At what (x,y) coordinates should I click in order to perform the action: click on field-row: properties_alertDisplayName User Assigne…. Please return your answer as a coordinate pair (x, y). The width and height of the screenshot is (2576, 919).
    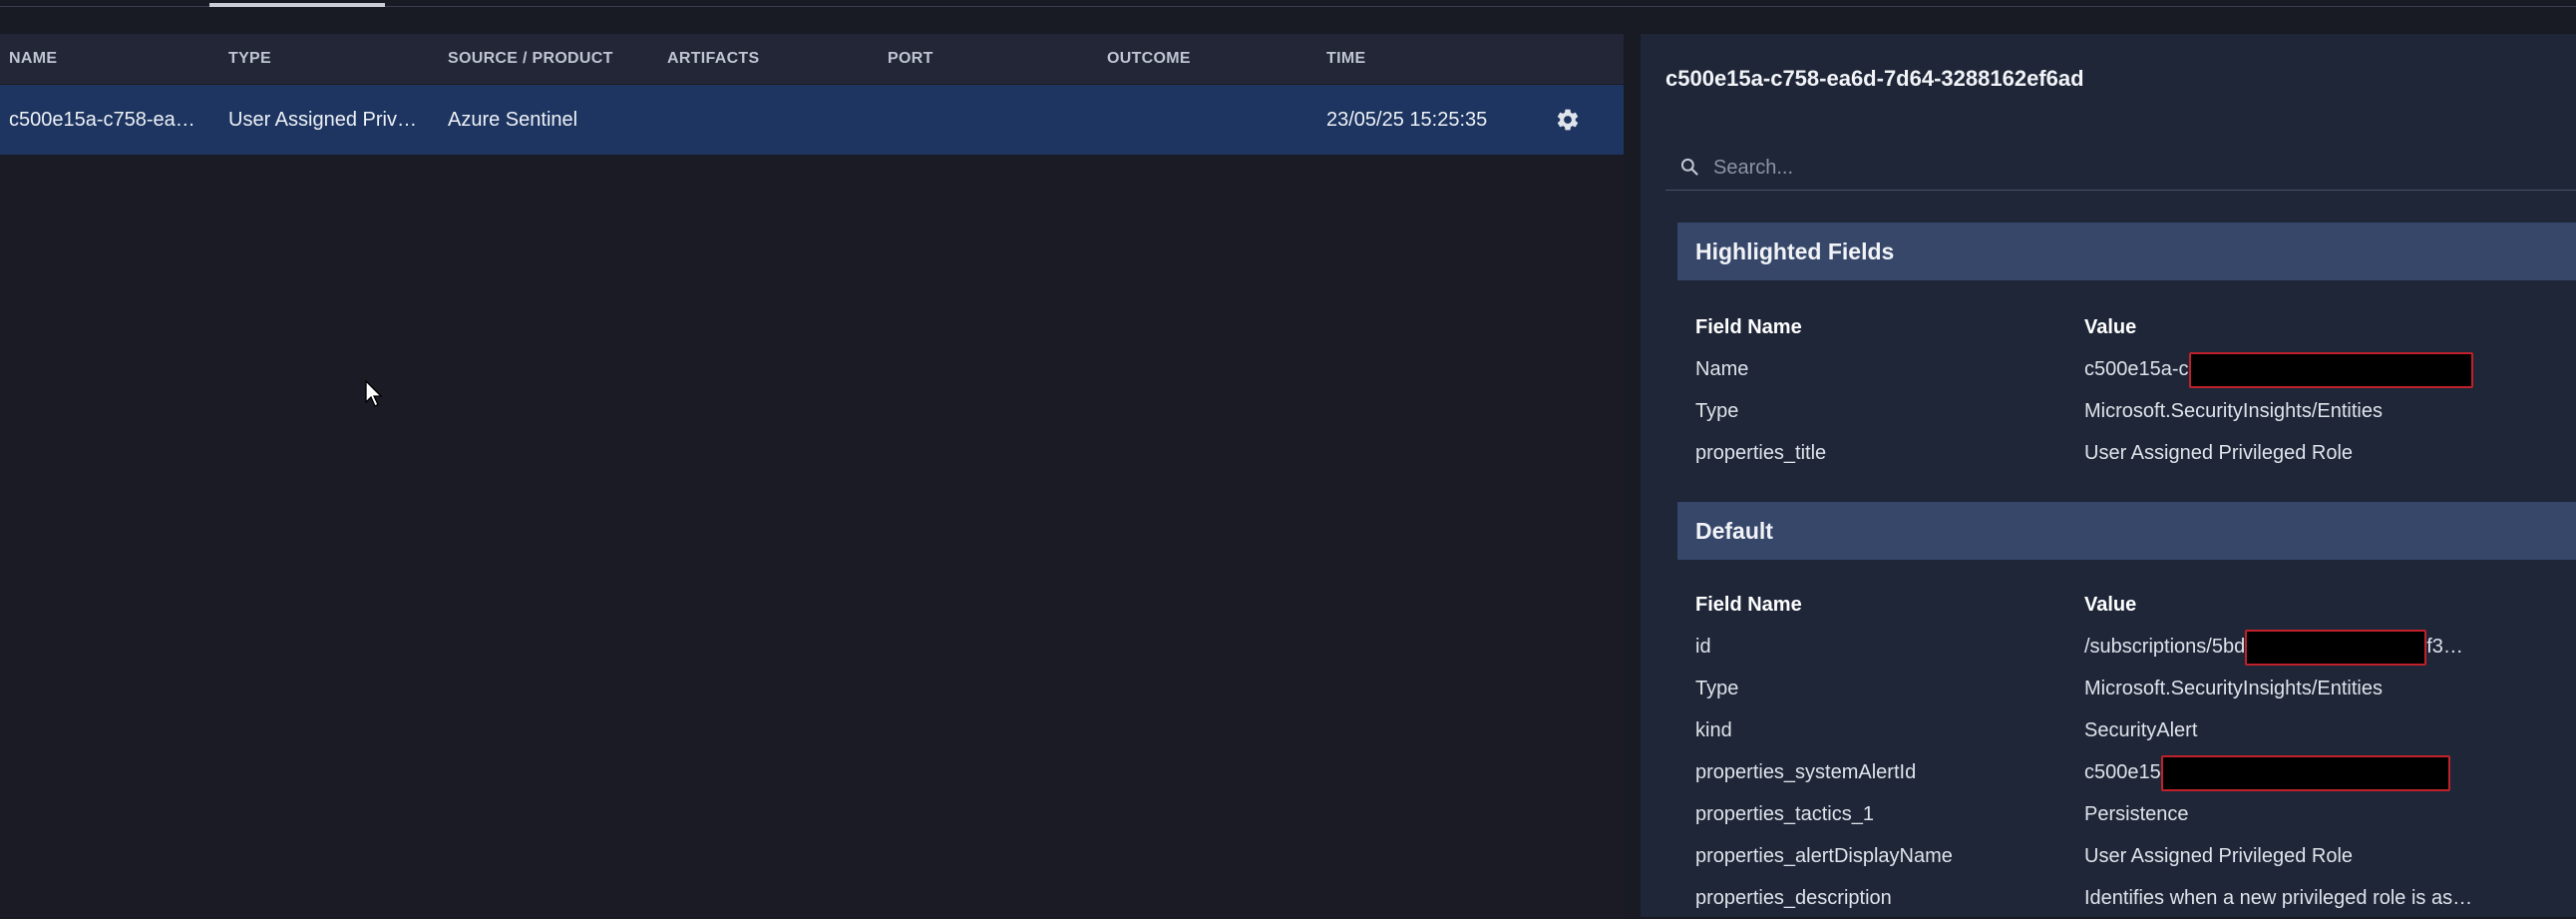
    Looking at the image, I should click on (2127, 856).